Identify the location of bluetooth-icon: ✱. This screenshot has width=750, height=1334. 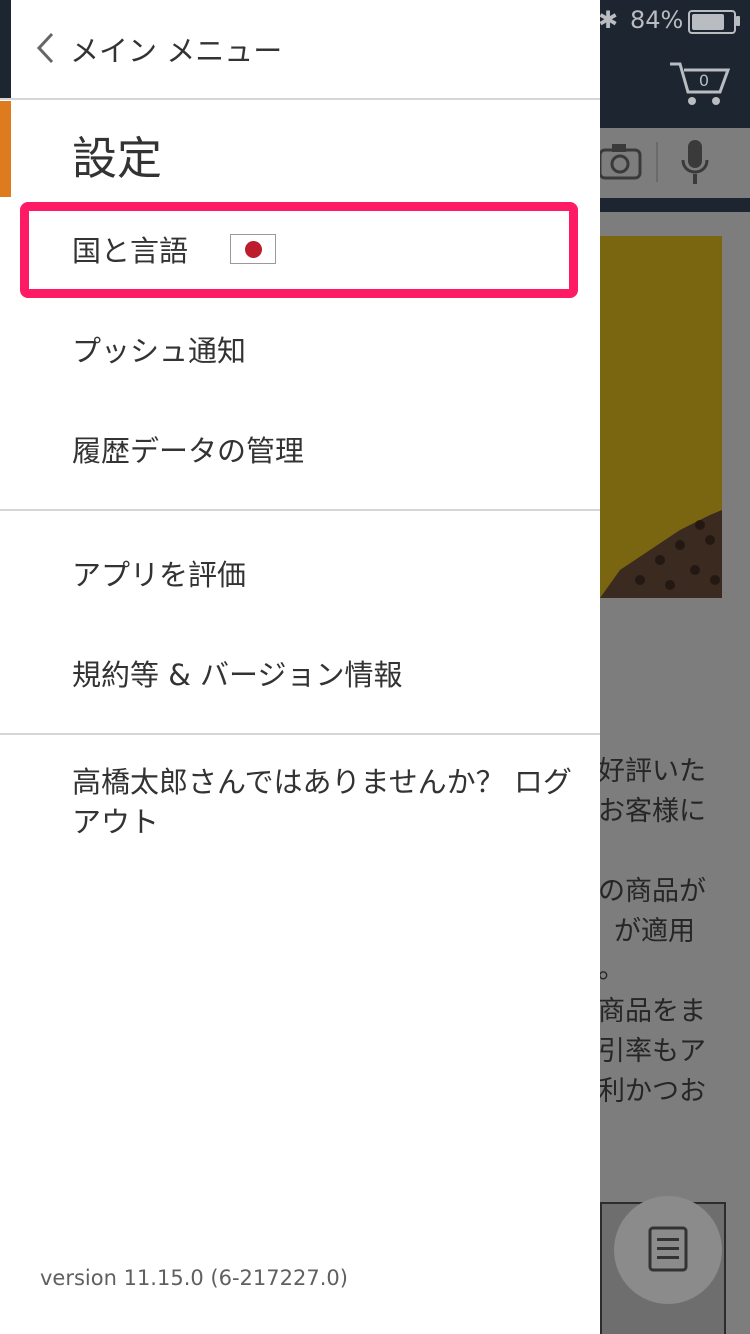
(608, 20).